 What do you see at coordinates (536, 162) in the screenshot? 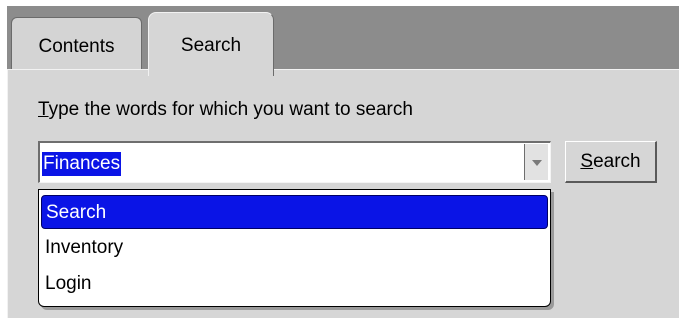
I see `chevron-down-icon` at bounding box center [536, 162].